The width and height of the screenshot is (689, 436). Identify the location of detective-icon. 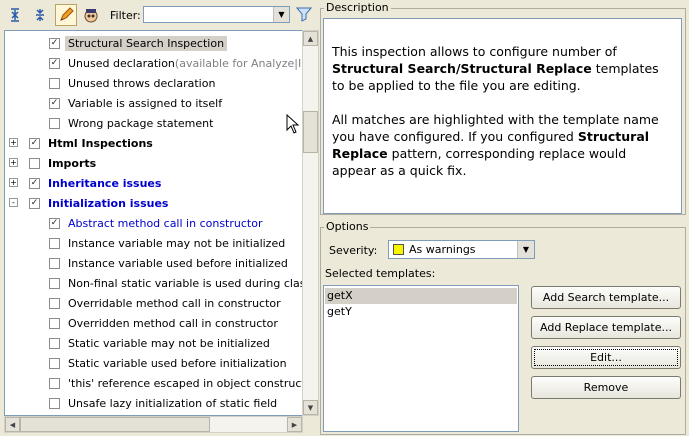
(91, 16).